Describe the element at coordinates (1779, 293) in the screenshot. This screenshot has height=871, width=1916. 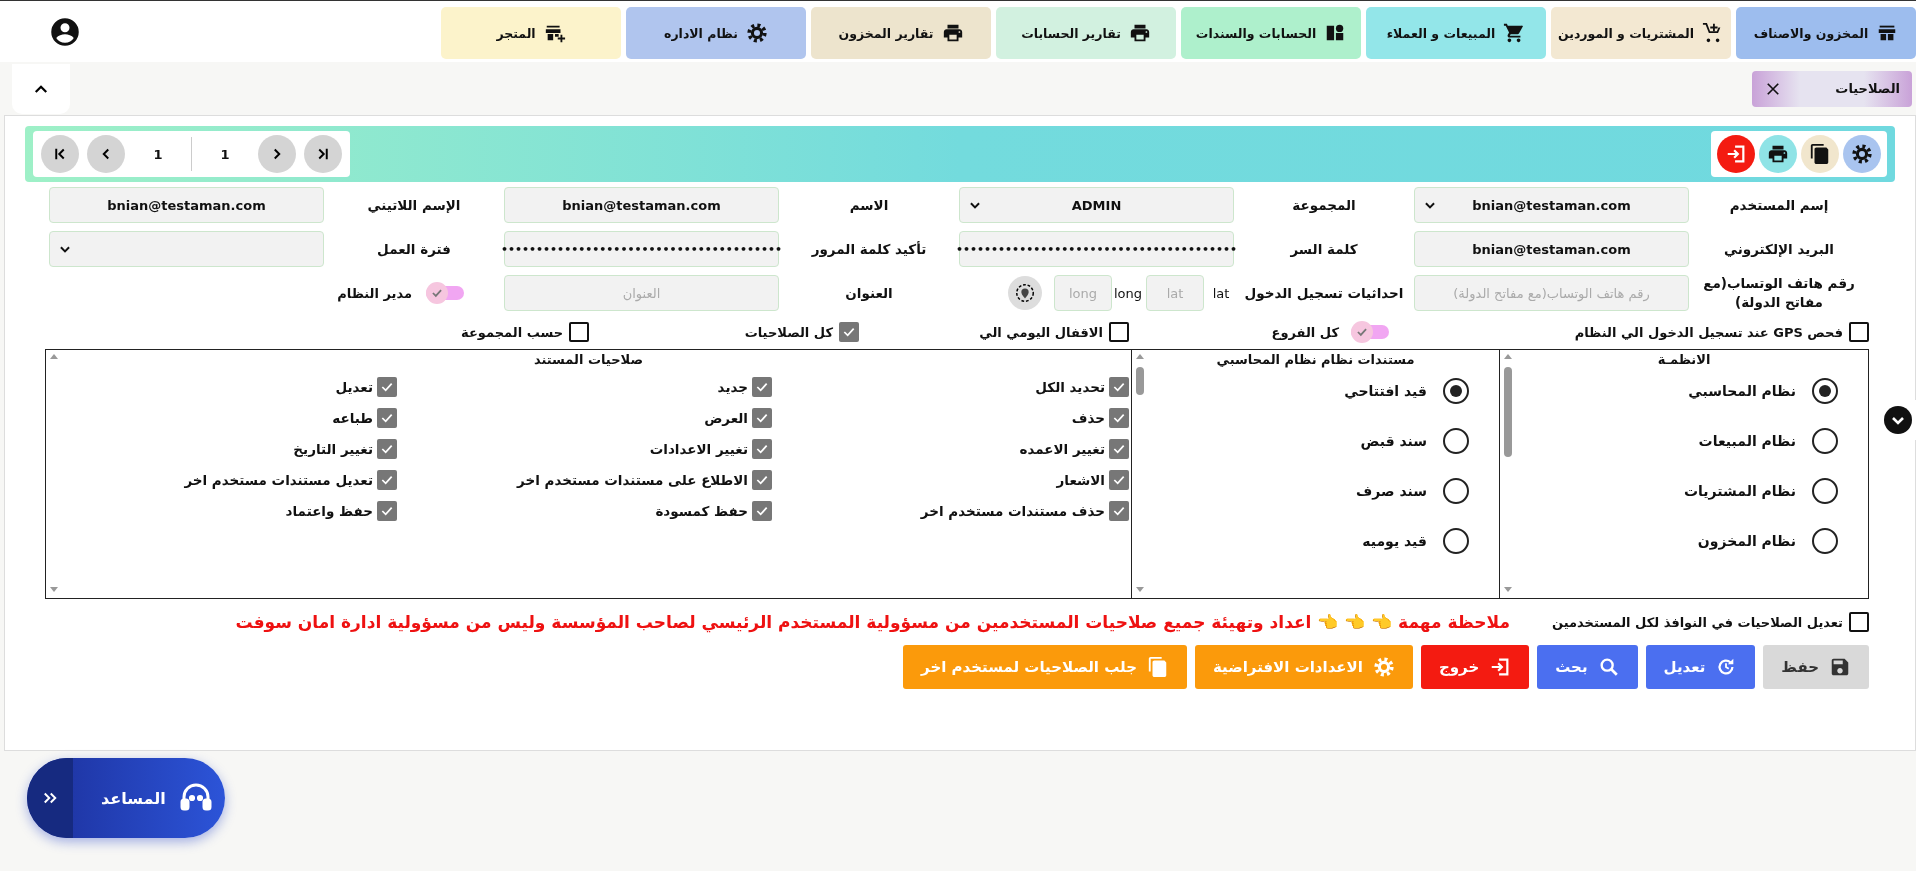
I see `field-label: رقم هاتف الوتساب(مع مفاتح الدولة)` at that location.